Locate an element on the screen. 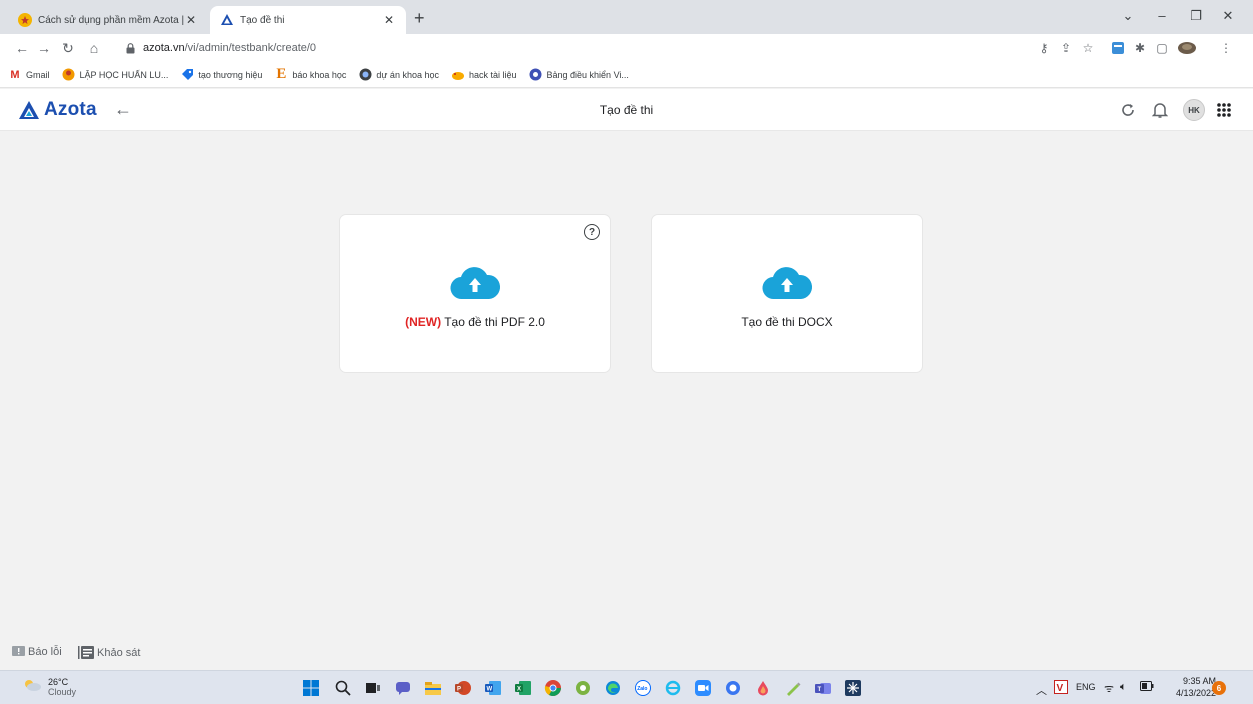 Image resolution: width=1253 pixels, height=704 pixels. clock: 9:35 AM 4/13/2022 is located at coordinates (1196, 687).